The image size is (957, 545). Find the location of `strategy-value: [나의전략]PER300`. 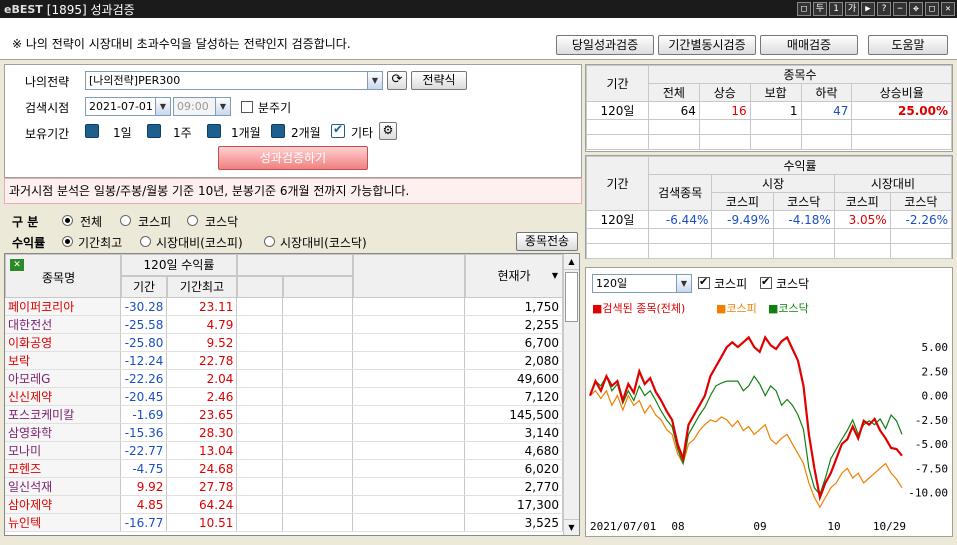

strategy-value: [나의전략]PER300 is located at coordinates (135, 80).